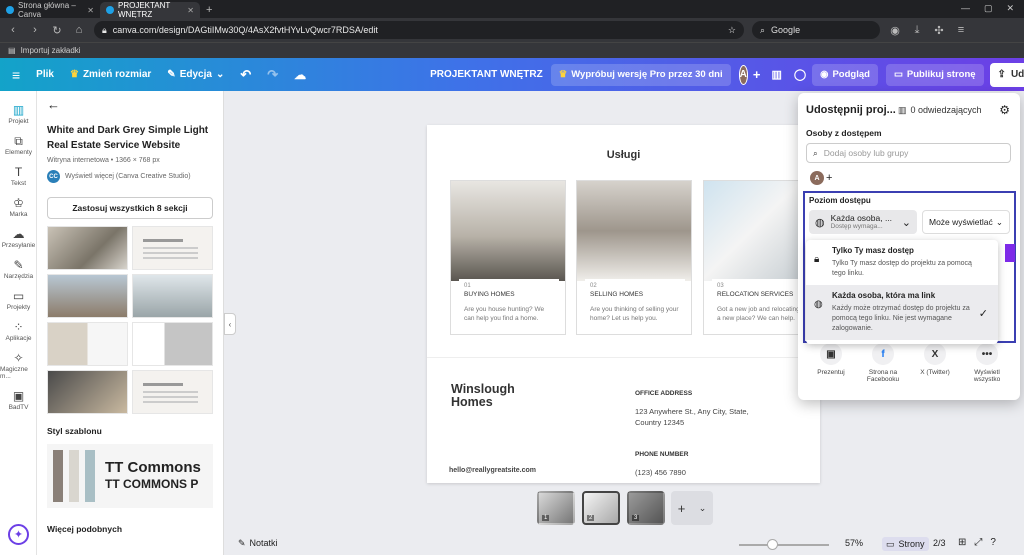 The image size is (1024, 555). Describe the element at coordinates (640, 74) in the screenshot. I see `pro-trial-button: ♛ Wypróbuj wersję Pro przez 30 dni` at that location.